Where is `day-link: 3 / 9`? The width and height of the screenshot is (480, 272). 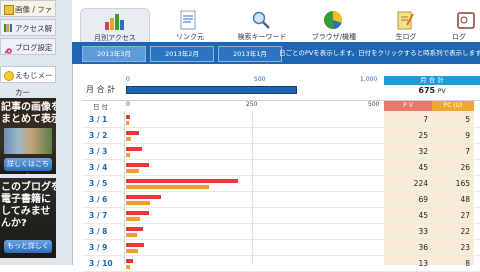
day-link: 3 / 9 is located at coordinates (98, 247).